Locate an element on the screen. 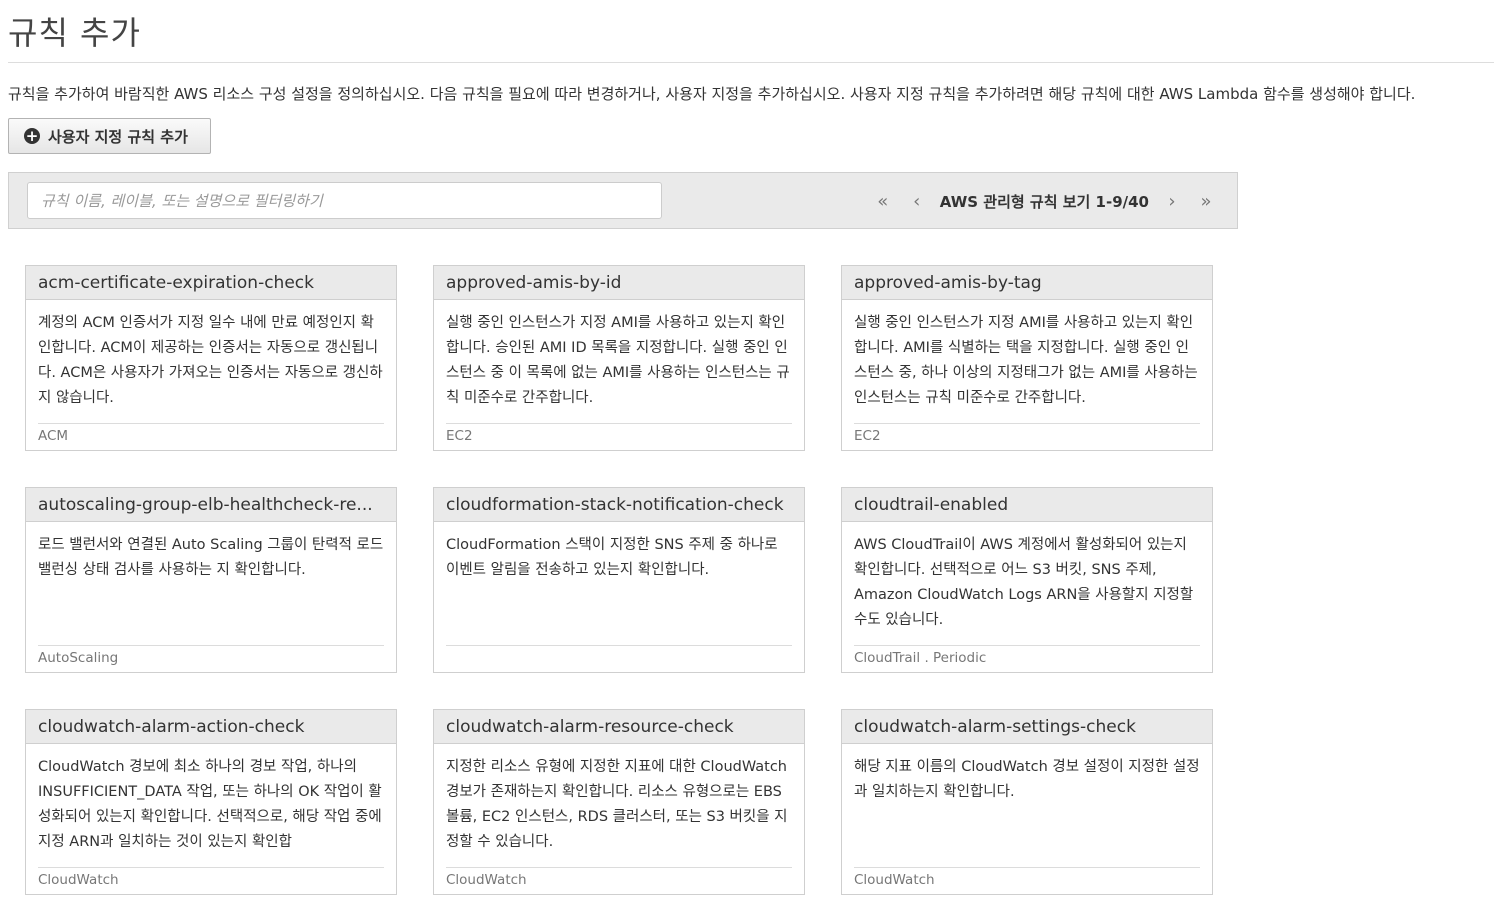 The width and height of the screenshot is (1494, 914). rule-name: cloudtrail-enabled is located at coordinates (1027, 505).